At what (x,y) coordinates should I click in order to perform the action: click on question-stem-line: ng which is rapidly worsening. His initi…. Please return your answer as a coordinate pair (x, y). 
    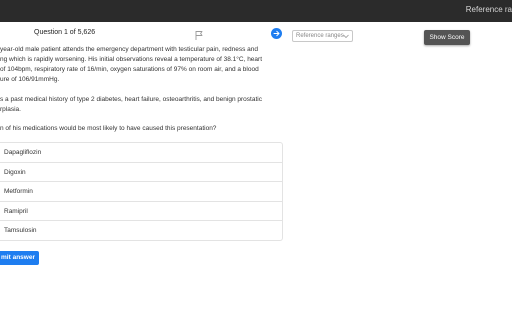
    Looking at the image, I should click on (131, 59).